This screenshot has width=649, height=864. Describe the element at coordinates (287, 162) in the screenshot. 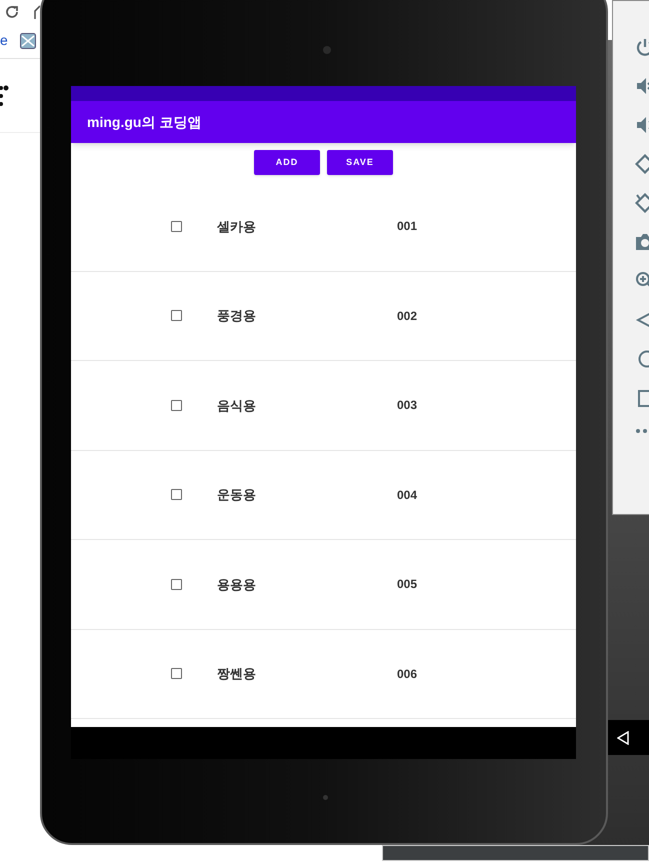

I see `action-button: ADD` at that location.